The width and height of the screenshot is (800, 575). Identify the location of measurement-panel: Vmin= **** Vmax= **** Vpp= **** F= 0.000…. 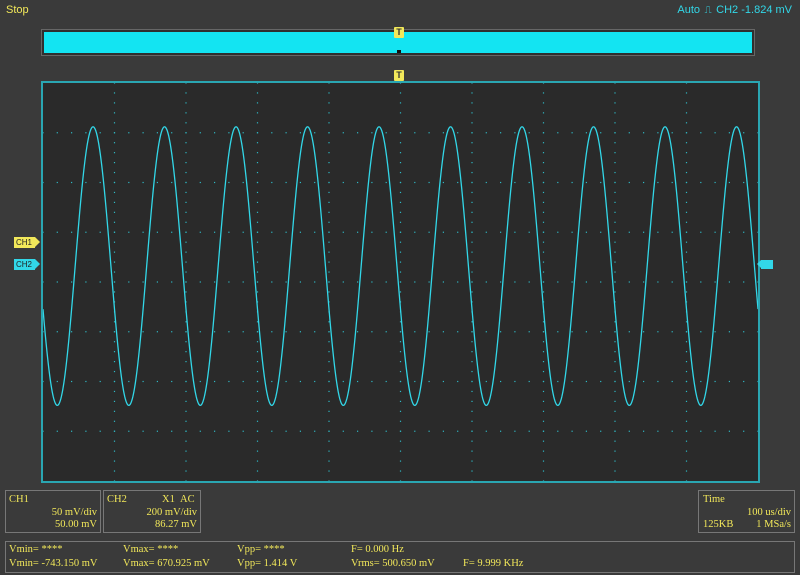
(400, 557).